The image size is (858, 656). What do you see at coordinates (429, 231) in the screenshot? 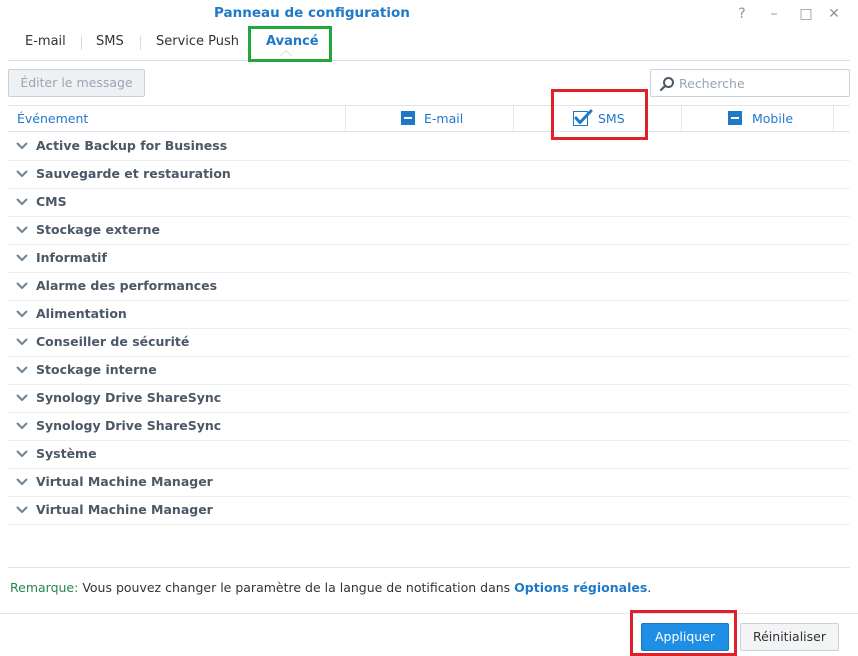
I see `table-row: Stockage externe` at bounding box center [429, 231].